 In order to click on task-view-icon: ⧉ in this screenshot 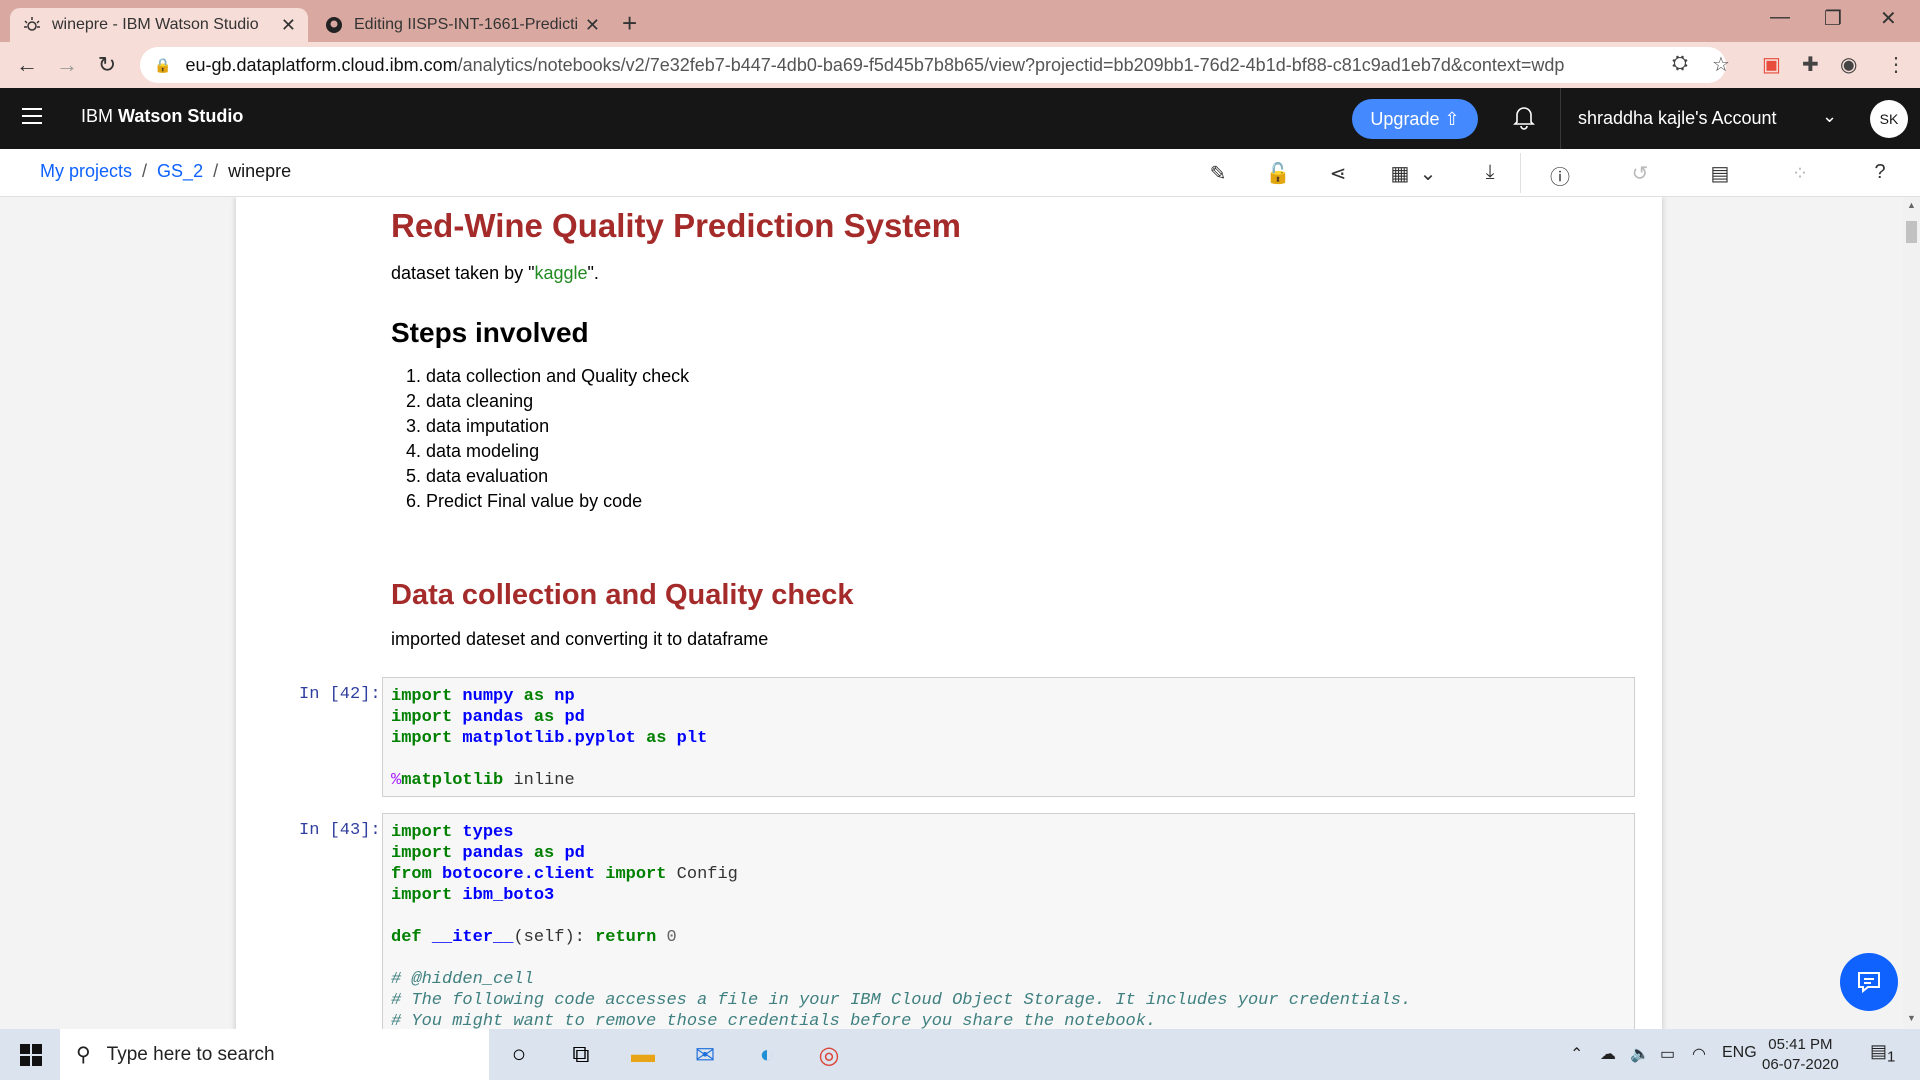, I will do `click(581, 1055)`.